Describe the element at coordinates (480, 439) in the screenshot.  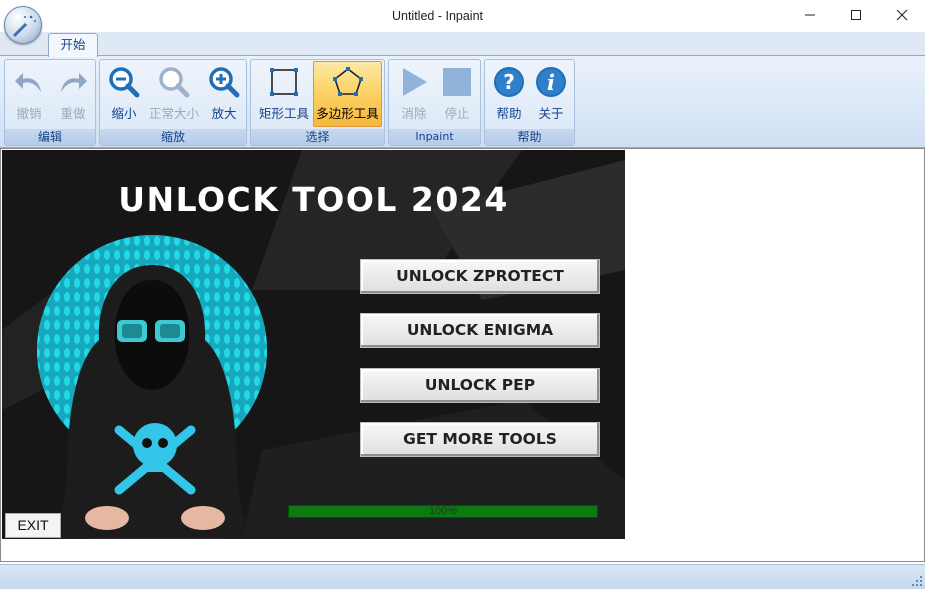
I see `get-more-tools-button: GET MORE TOOLS` at that location.